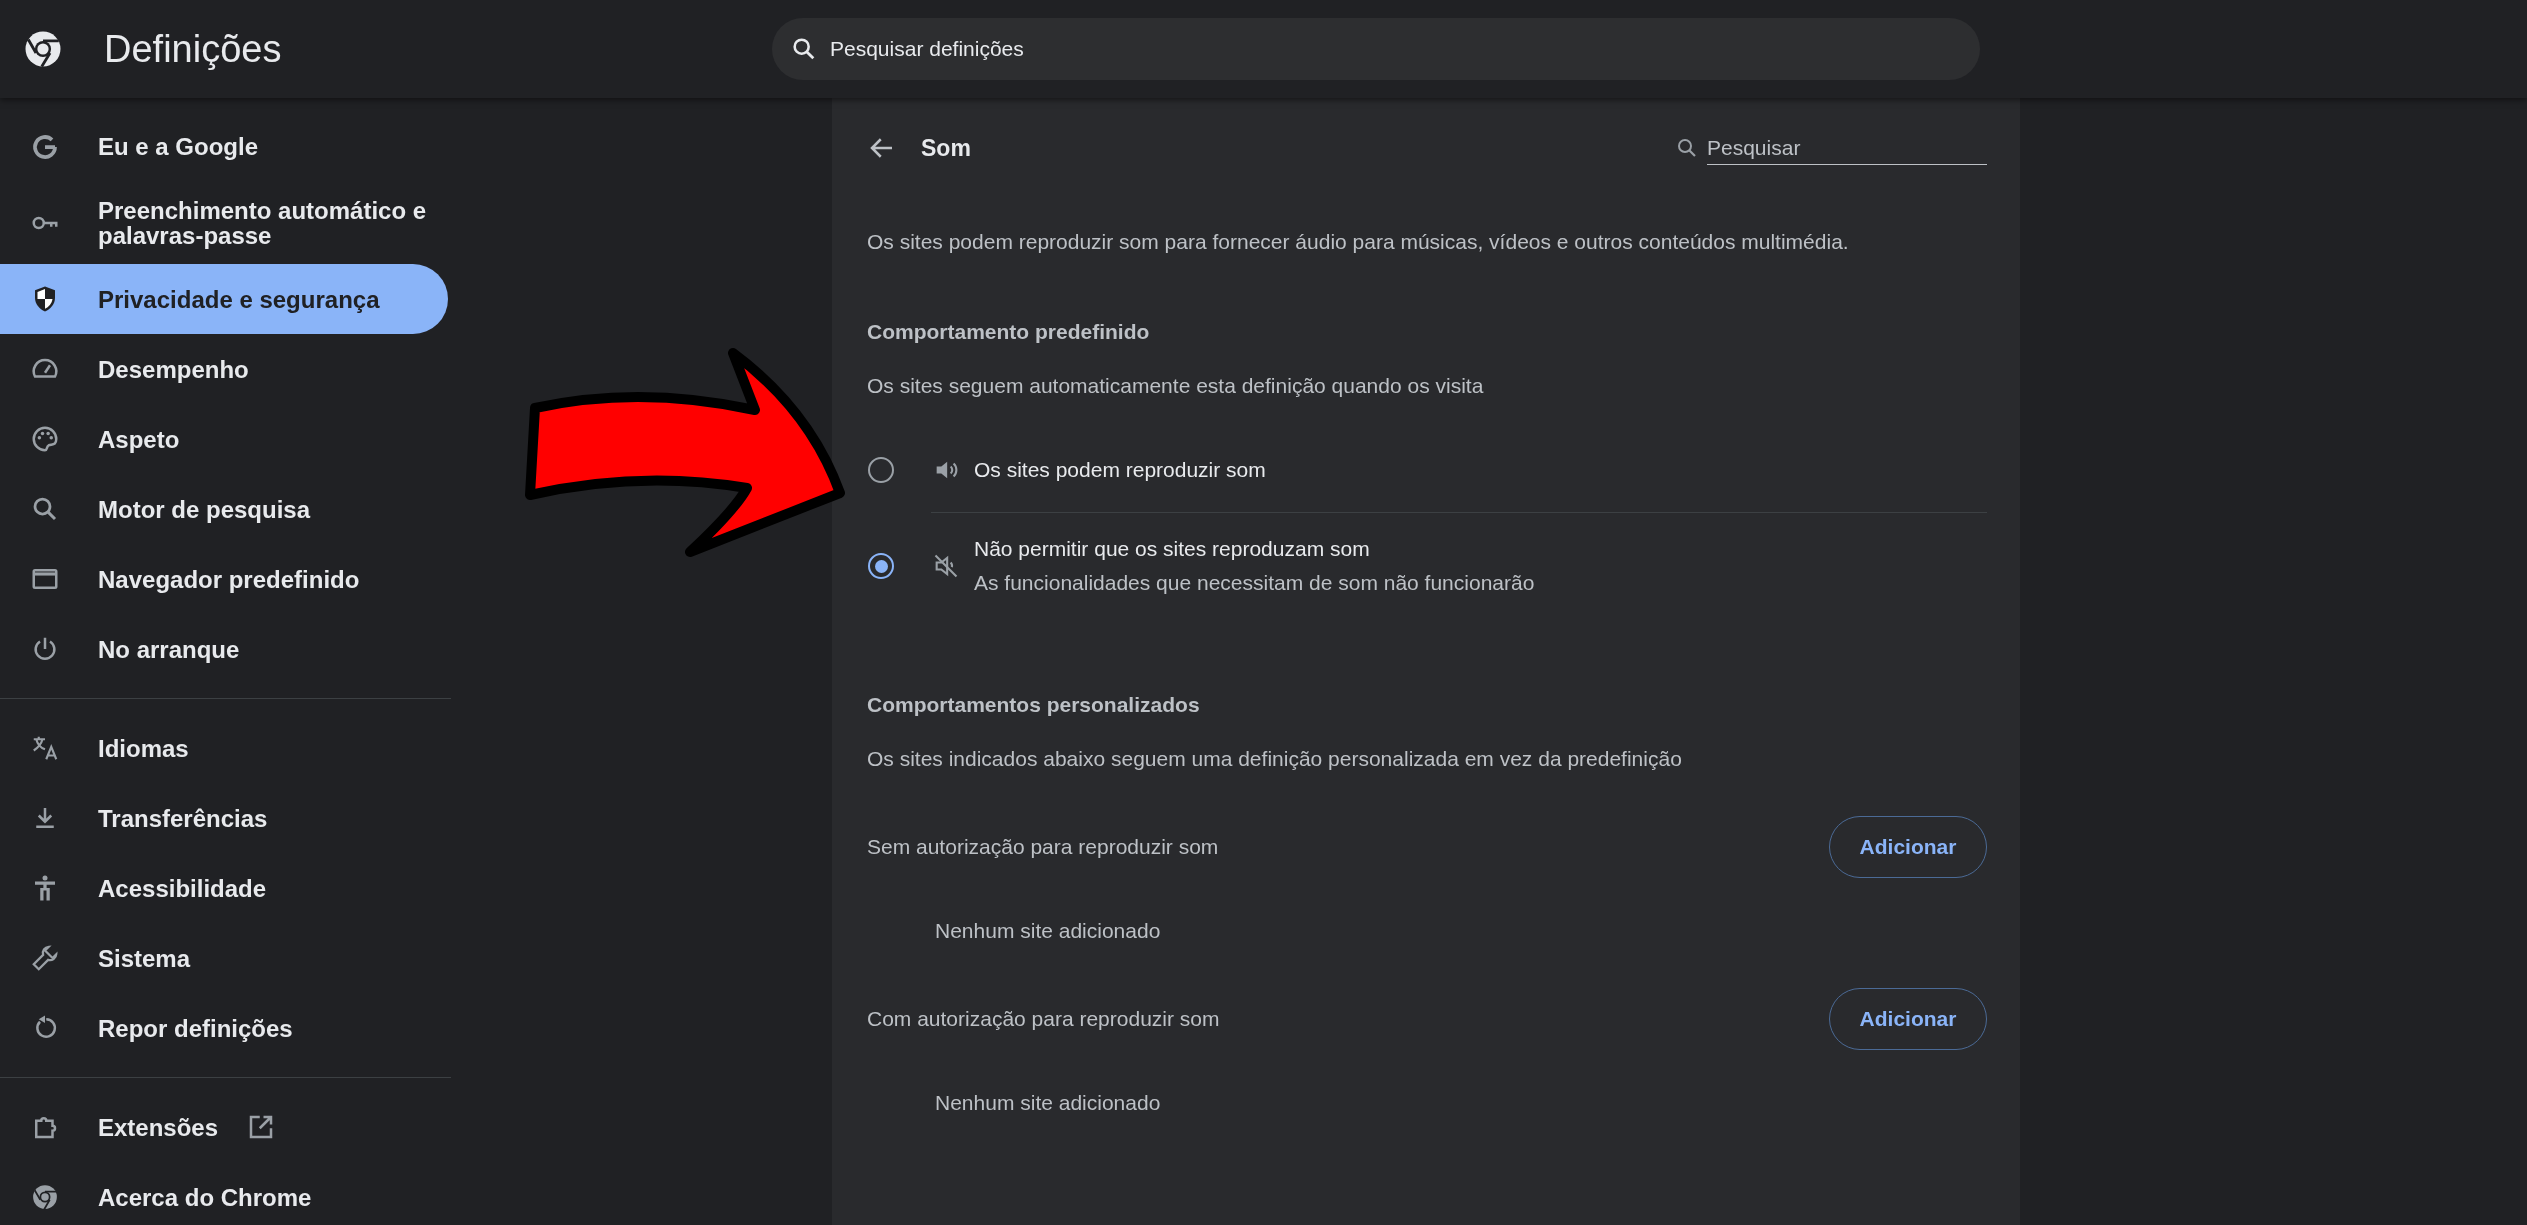 Image resolution: width=2527 pixels, height=1225 pixels. Describe the element at coordinates (1043, 1019) in the screenshot. I see `list-label: Com autorização para reproduzir som` at that location.